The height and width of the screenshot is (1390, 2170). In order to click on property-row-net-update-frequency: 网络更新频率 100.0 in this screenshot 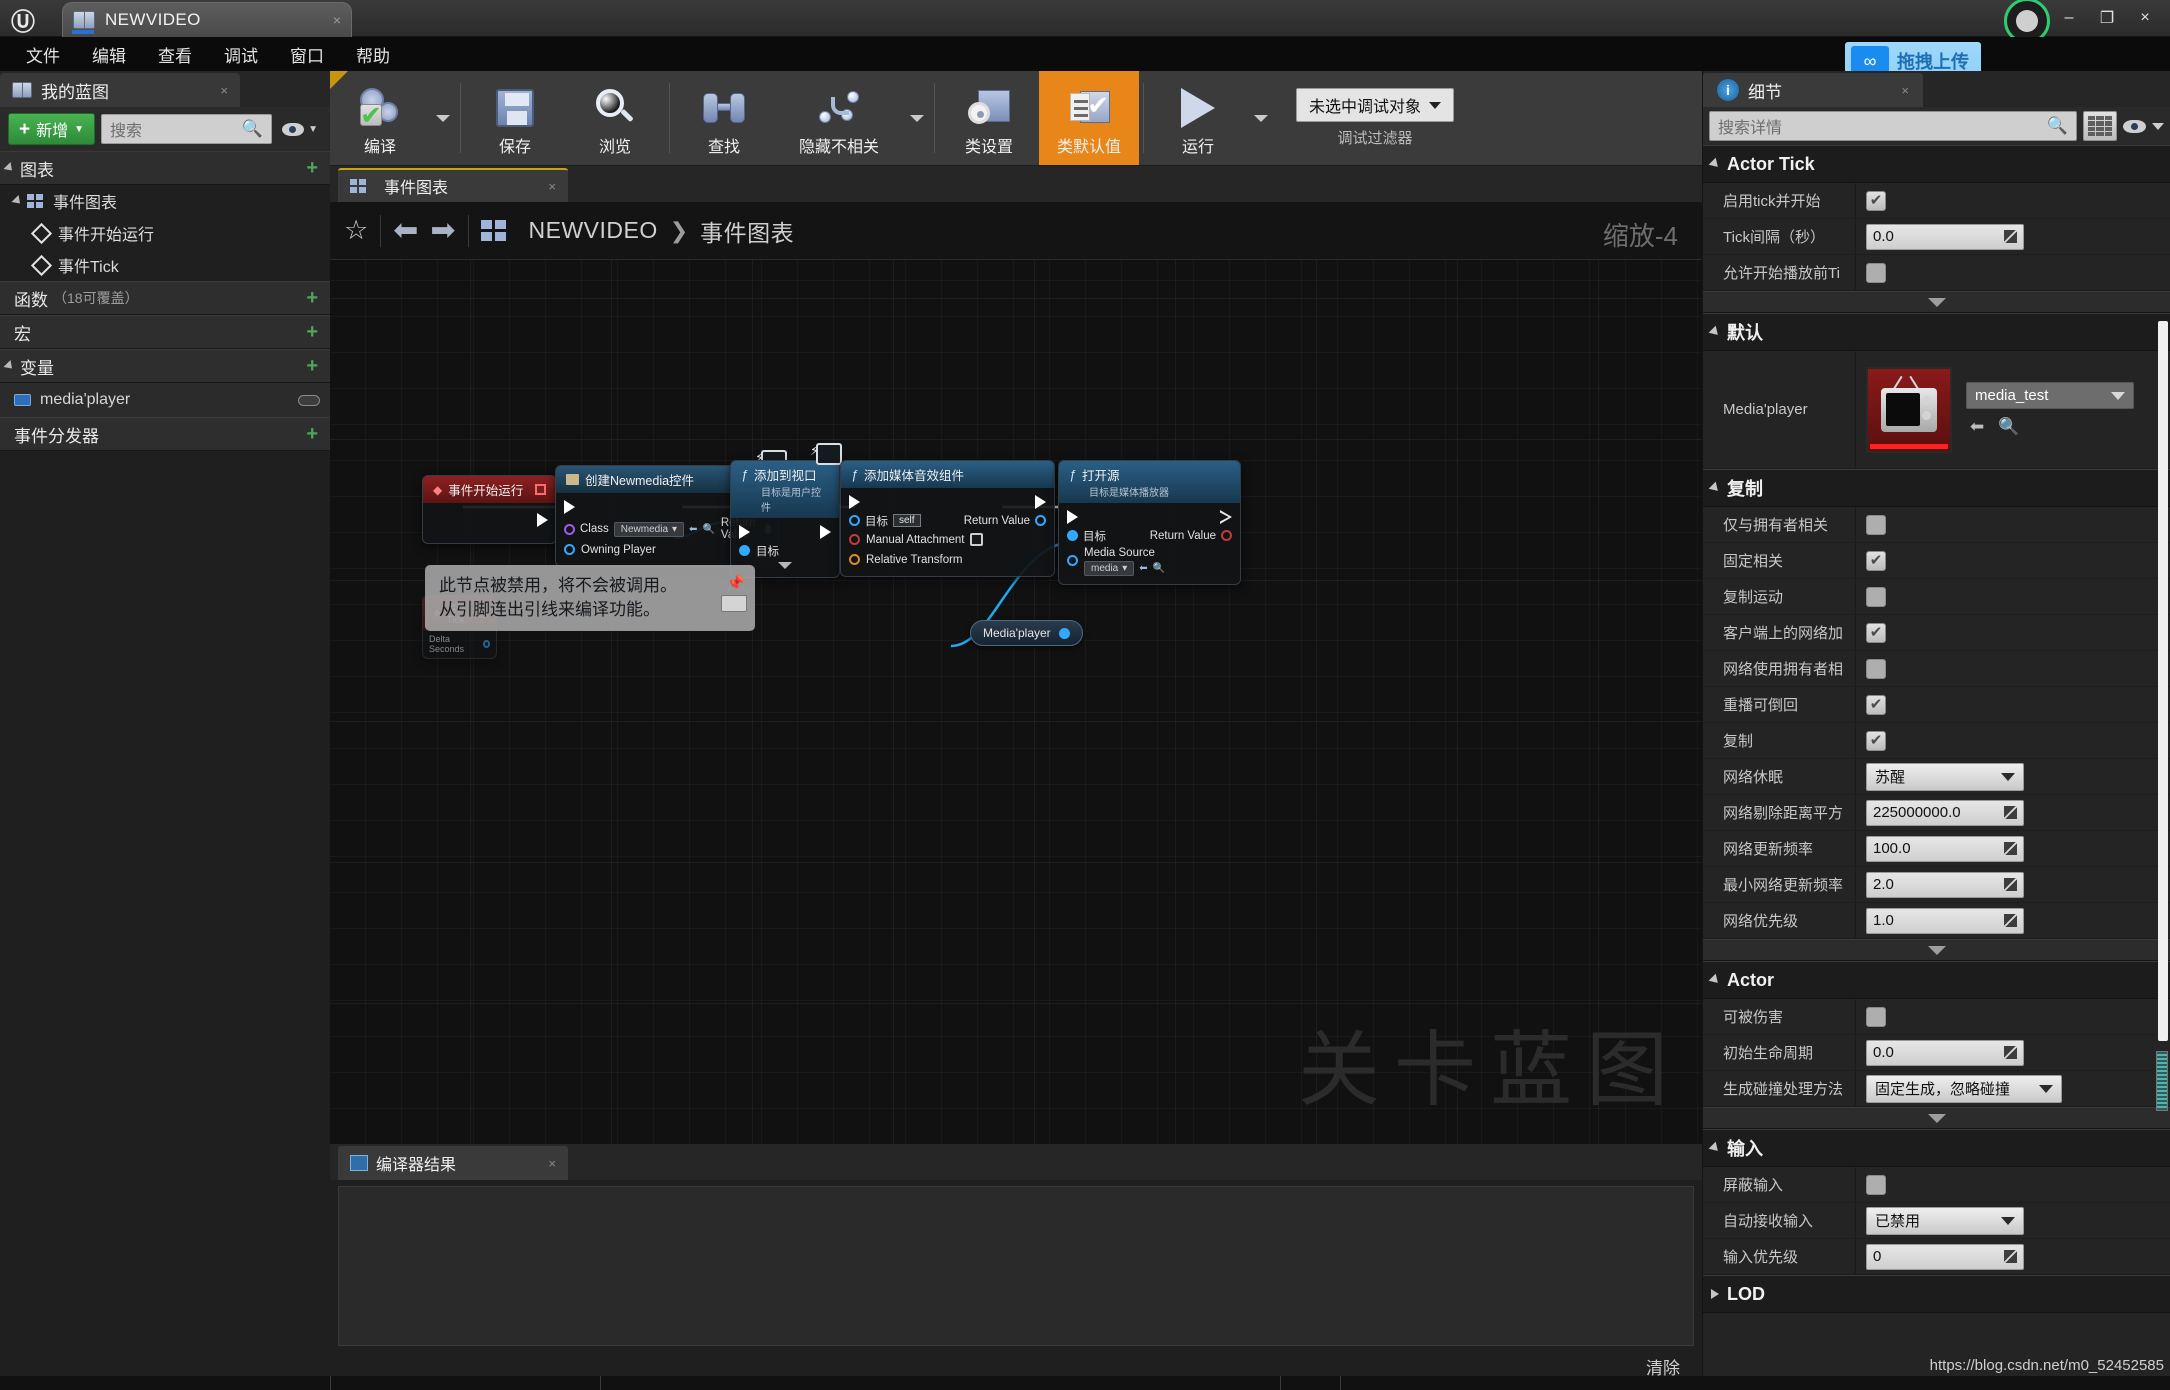, I will do `click(1936, 849)`.